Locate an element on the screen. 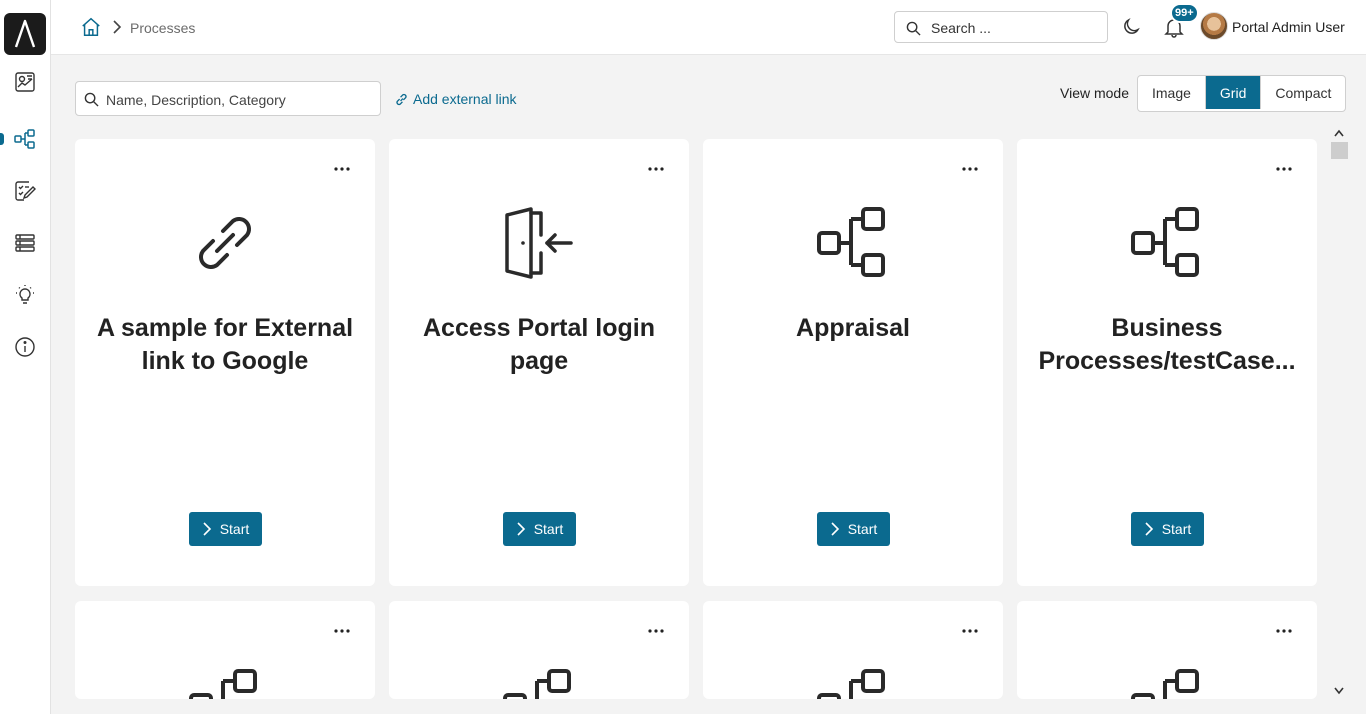  view-mode-toggle: Image Grid Compact is located at coordinates (1242, 93).